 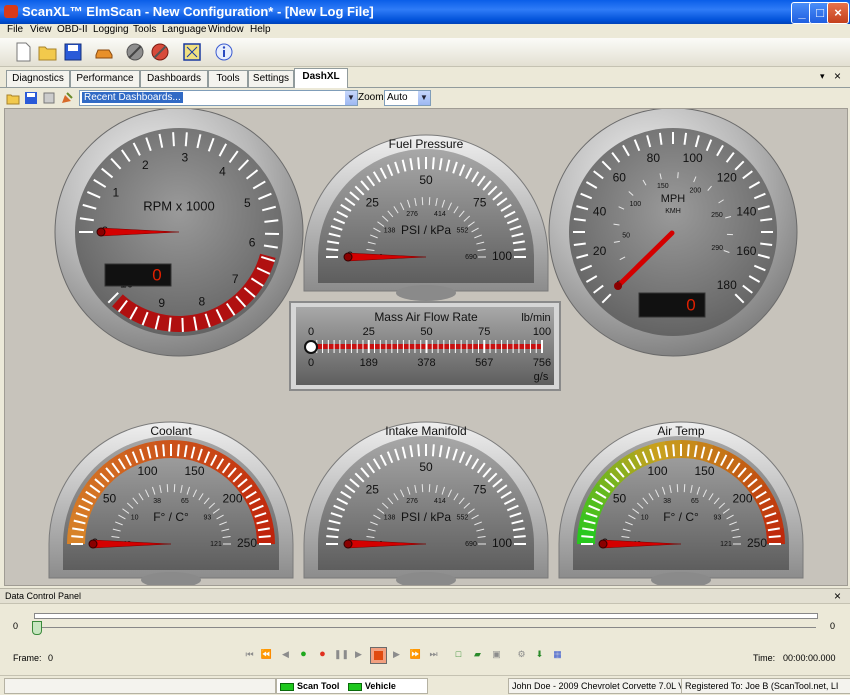 What do you see at coordinates (303, 654) in the screenshot?
I see `play-green-icon: ●` at bounding box center [303, 654].